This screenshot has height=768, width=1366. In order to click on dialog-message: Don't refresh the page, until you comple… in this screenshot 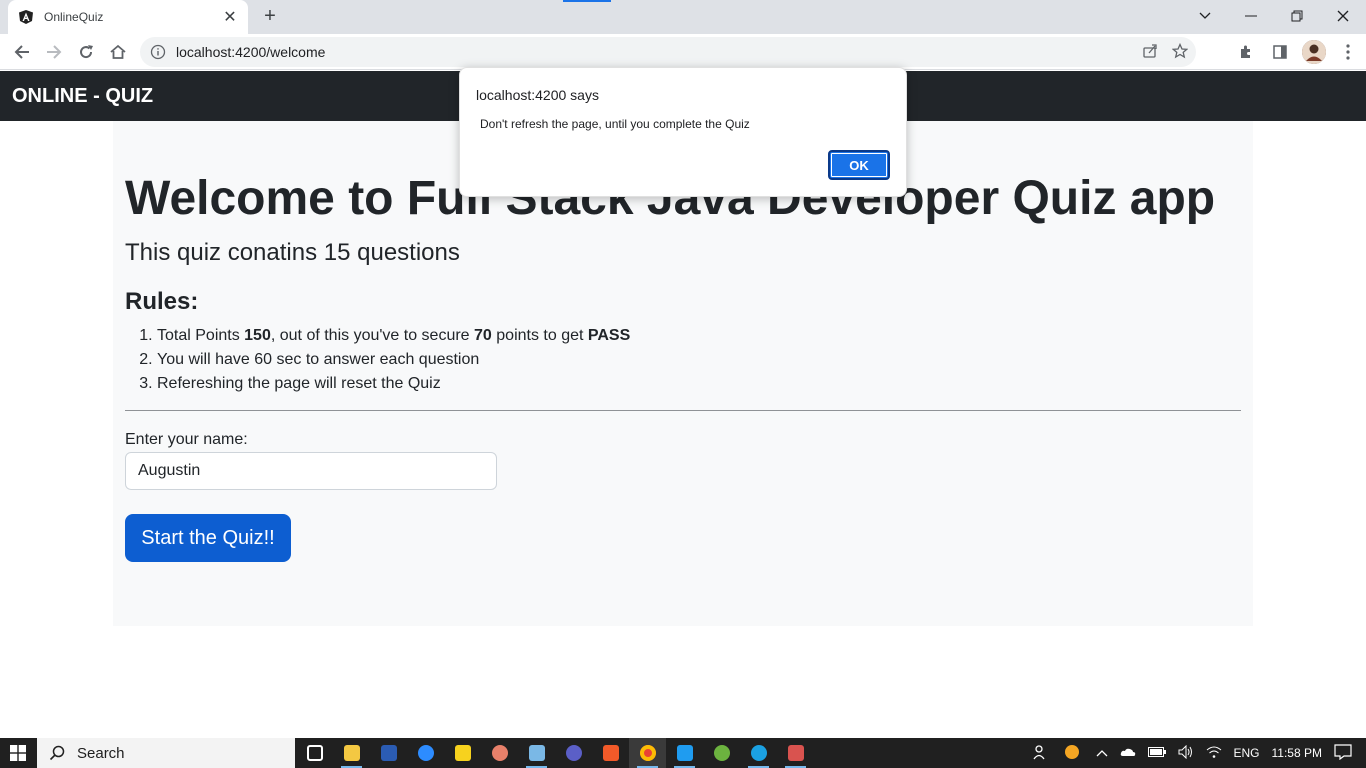, I will do `click(615, 124)`.